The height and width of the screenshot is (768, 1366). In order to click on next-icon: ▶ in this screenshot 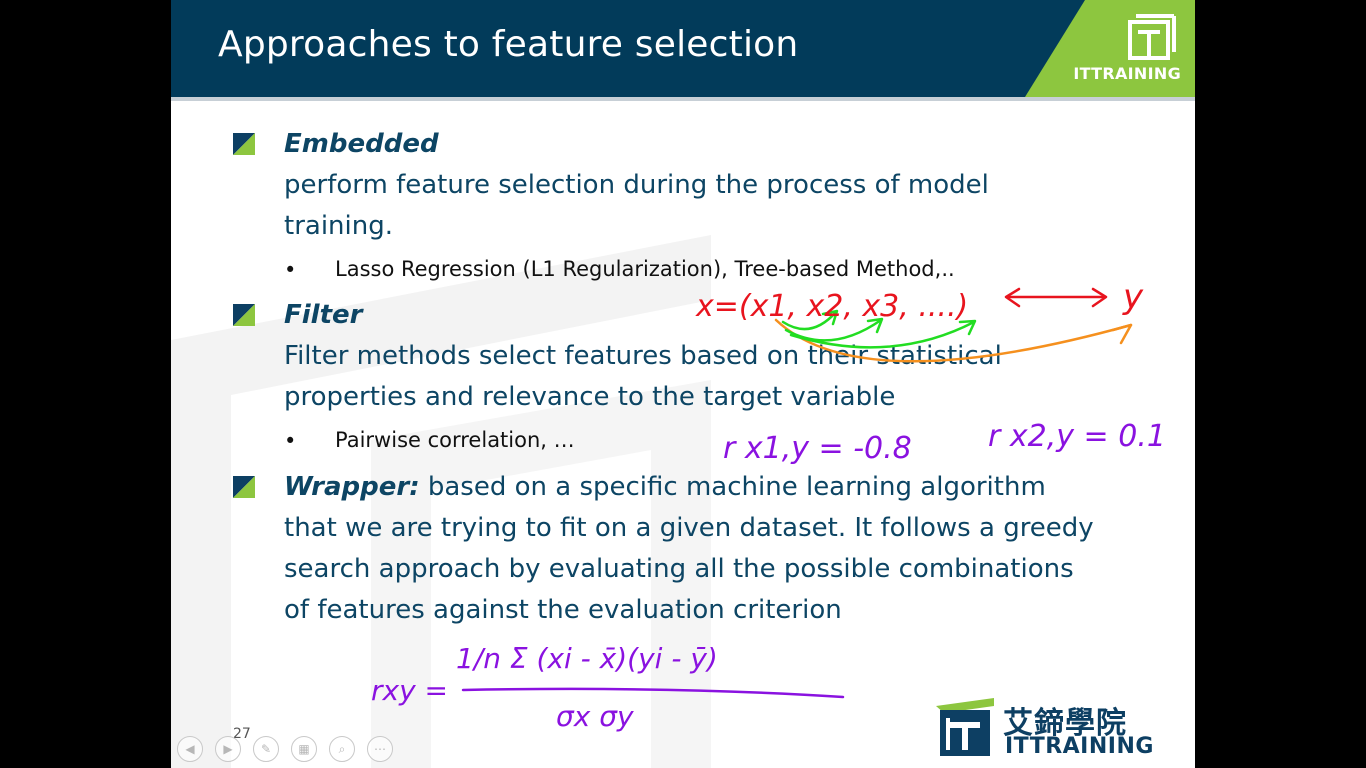, I will do `click(228, 749)`.